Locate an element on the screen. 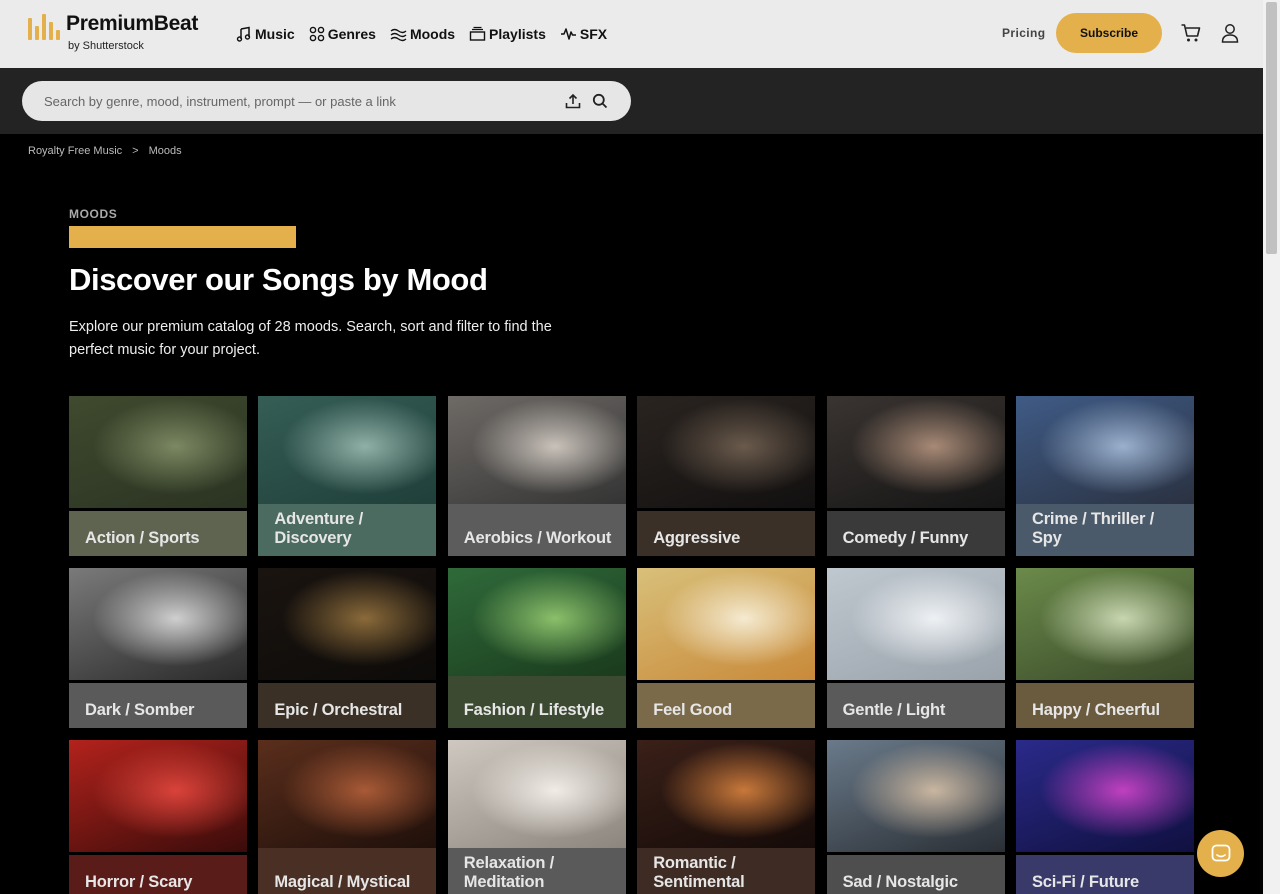 The height and width of the screenshot is (894, 1280). main-nav: Music Genres Moods Playlists SFX is located at coordinates (428, 34).